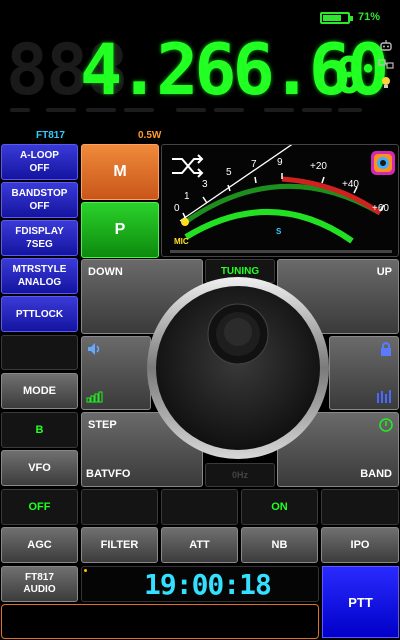 The height and width of the screenshot is (640, 400). I want to click on bandstop-state: OFF, so click(39, 206).